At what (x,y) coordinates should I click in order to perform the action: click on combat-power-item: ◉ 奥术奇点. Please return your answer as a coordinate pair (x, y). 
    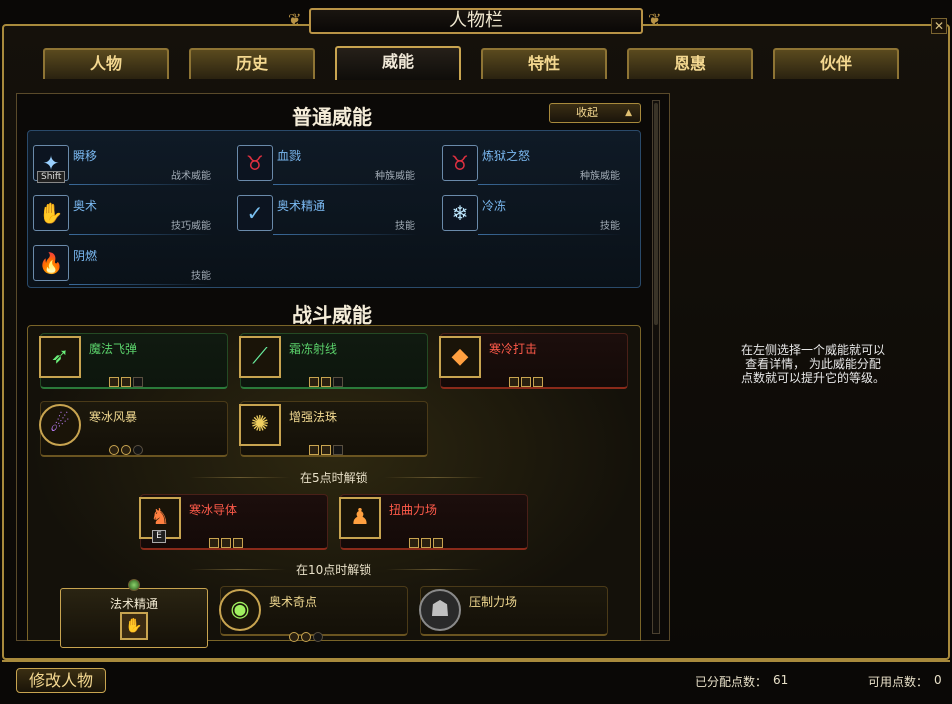
    Looking at the image, I should click on (313, 614).